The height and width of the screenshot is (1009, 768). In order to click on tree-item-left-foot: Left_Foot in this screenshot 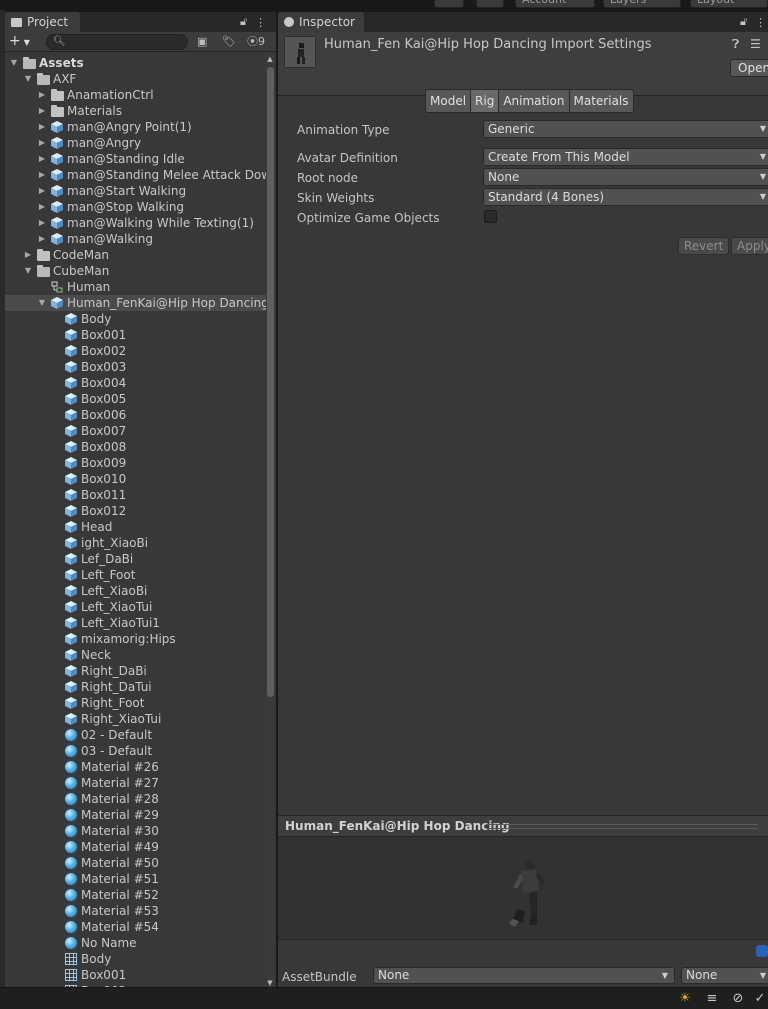, I will do `click(135, 575)`.